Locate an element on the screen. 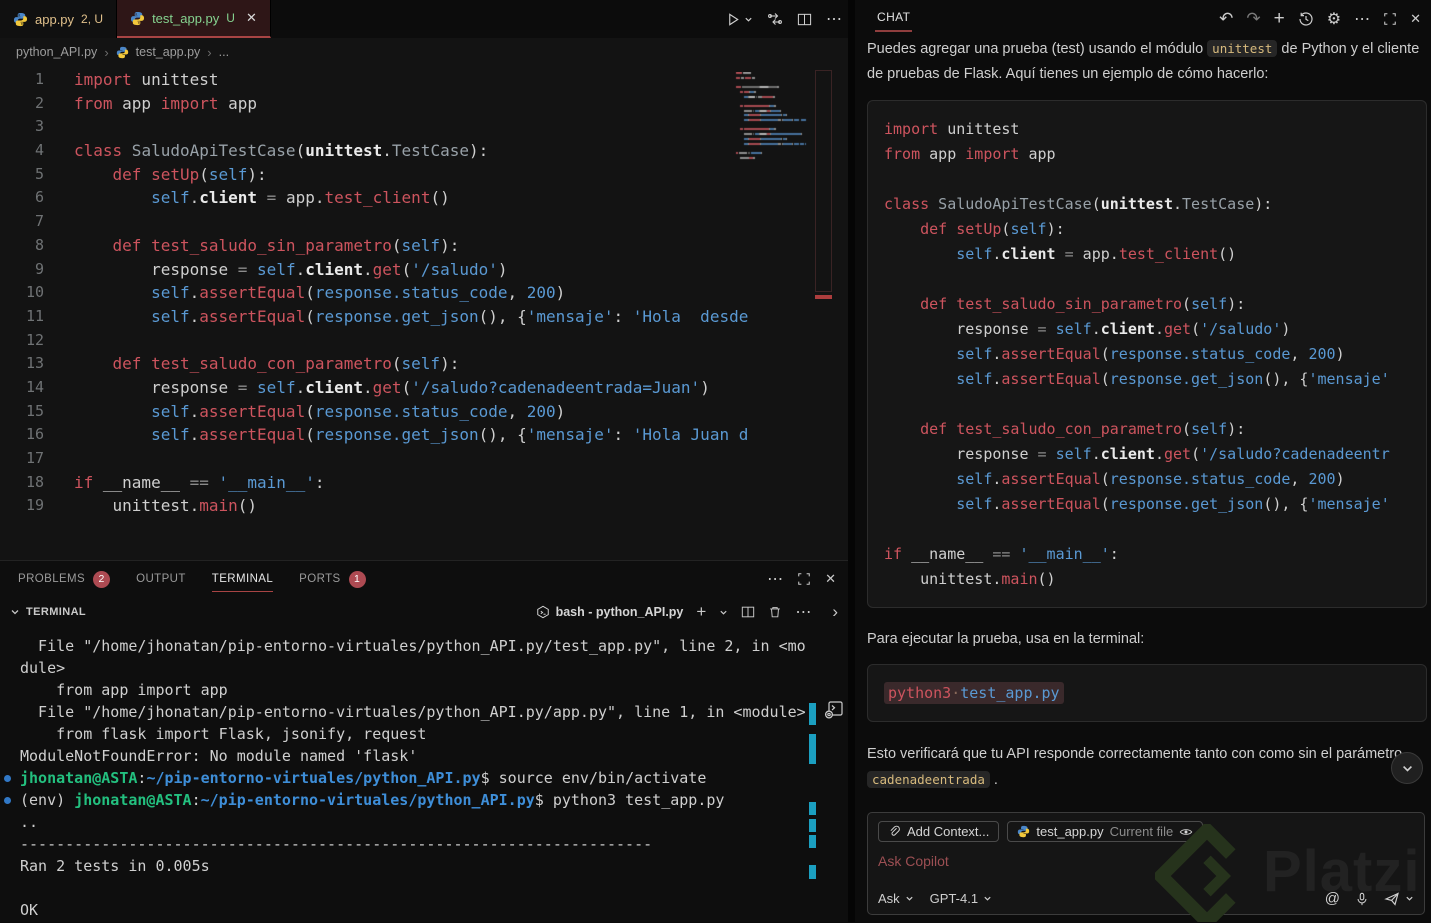 This screenshot has width=1431, height=923. run-button is located at coordinates (739, 19).